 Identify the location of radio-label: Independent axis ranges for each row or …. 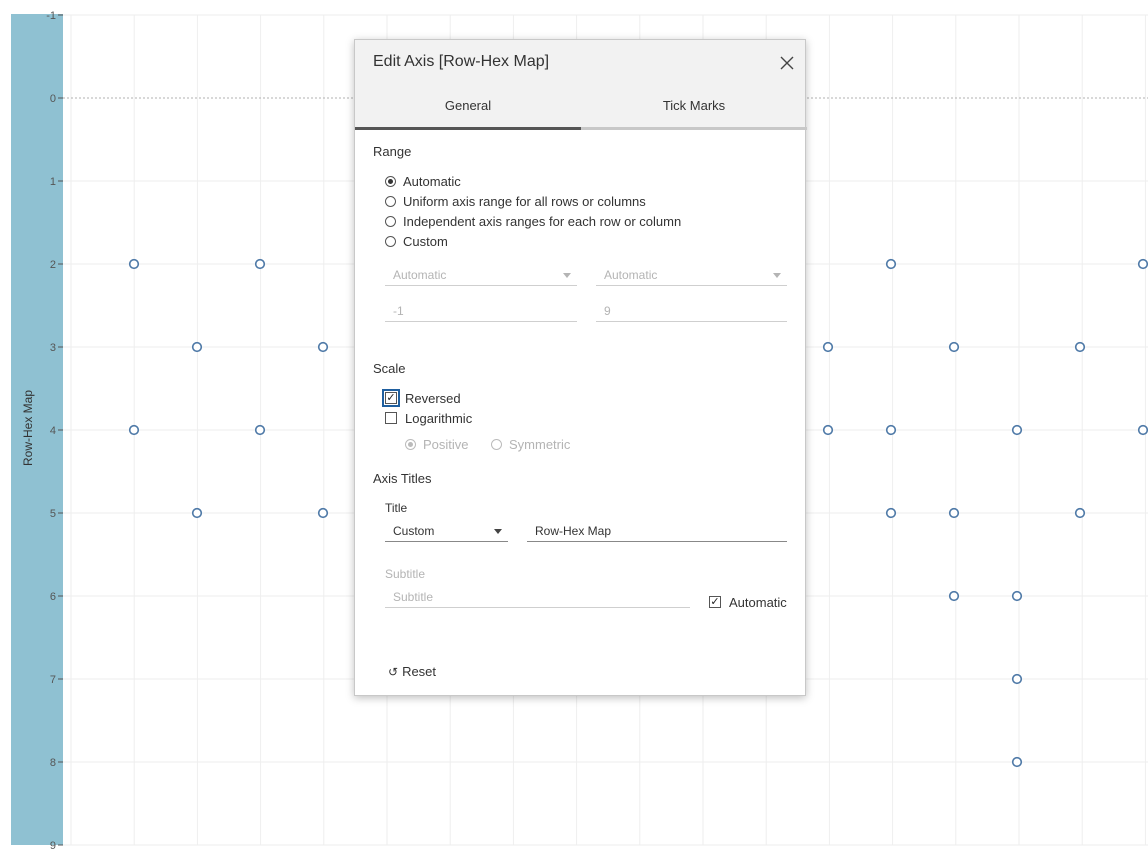
(542, 221).